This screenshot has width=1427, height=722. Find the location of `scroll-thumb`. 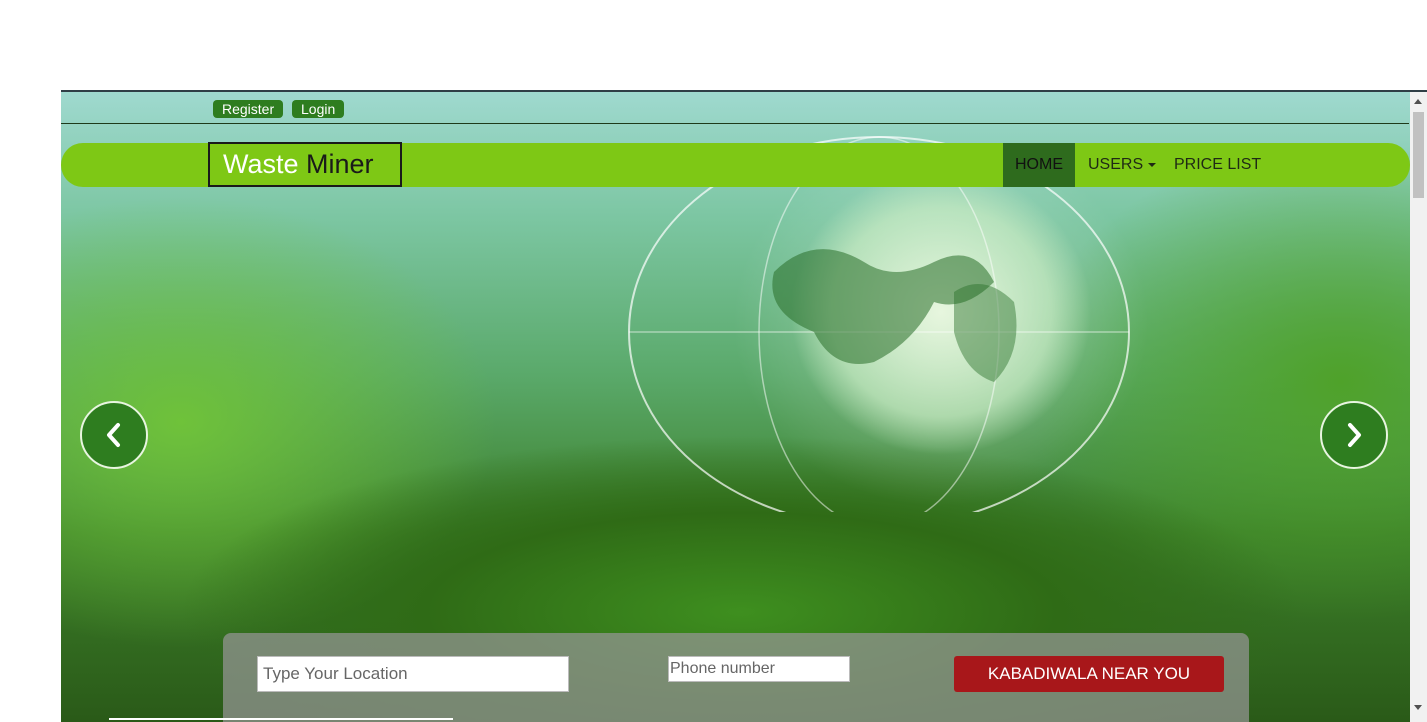

scroll-thumb is located at coordinates (1418, 155).